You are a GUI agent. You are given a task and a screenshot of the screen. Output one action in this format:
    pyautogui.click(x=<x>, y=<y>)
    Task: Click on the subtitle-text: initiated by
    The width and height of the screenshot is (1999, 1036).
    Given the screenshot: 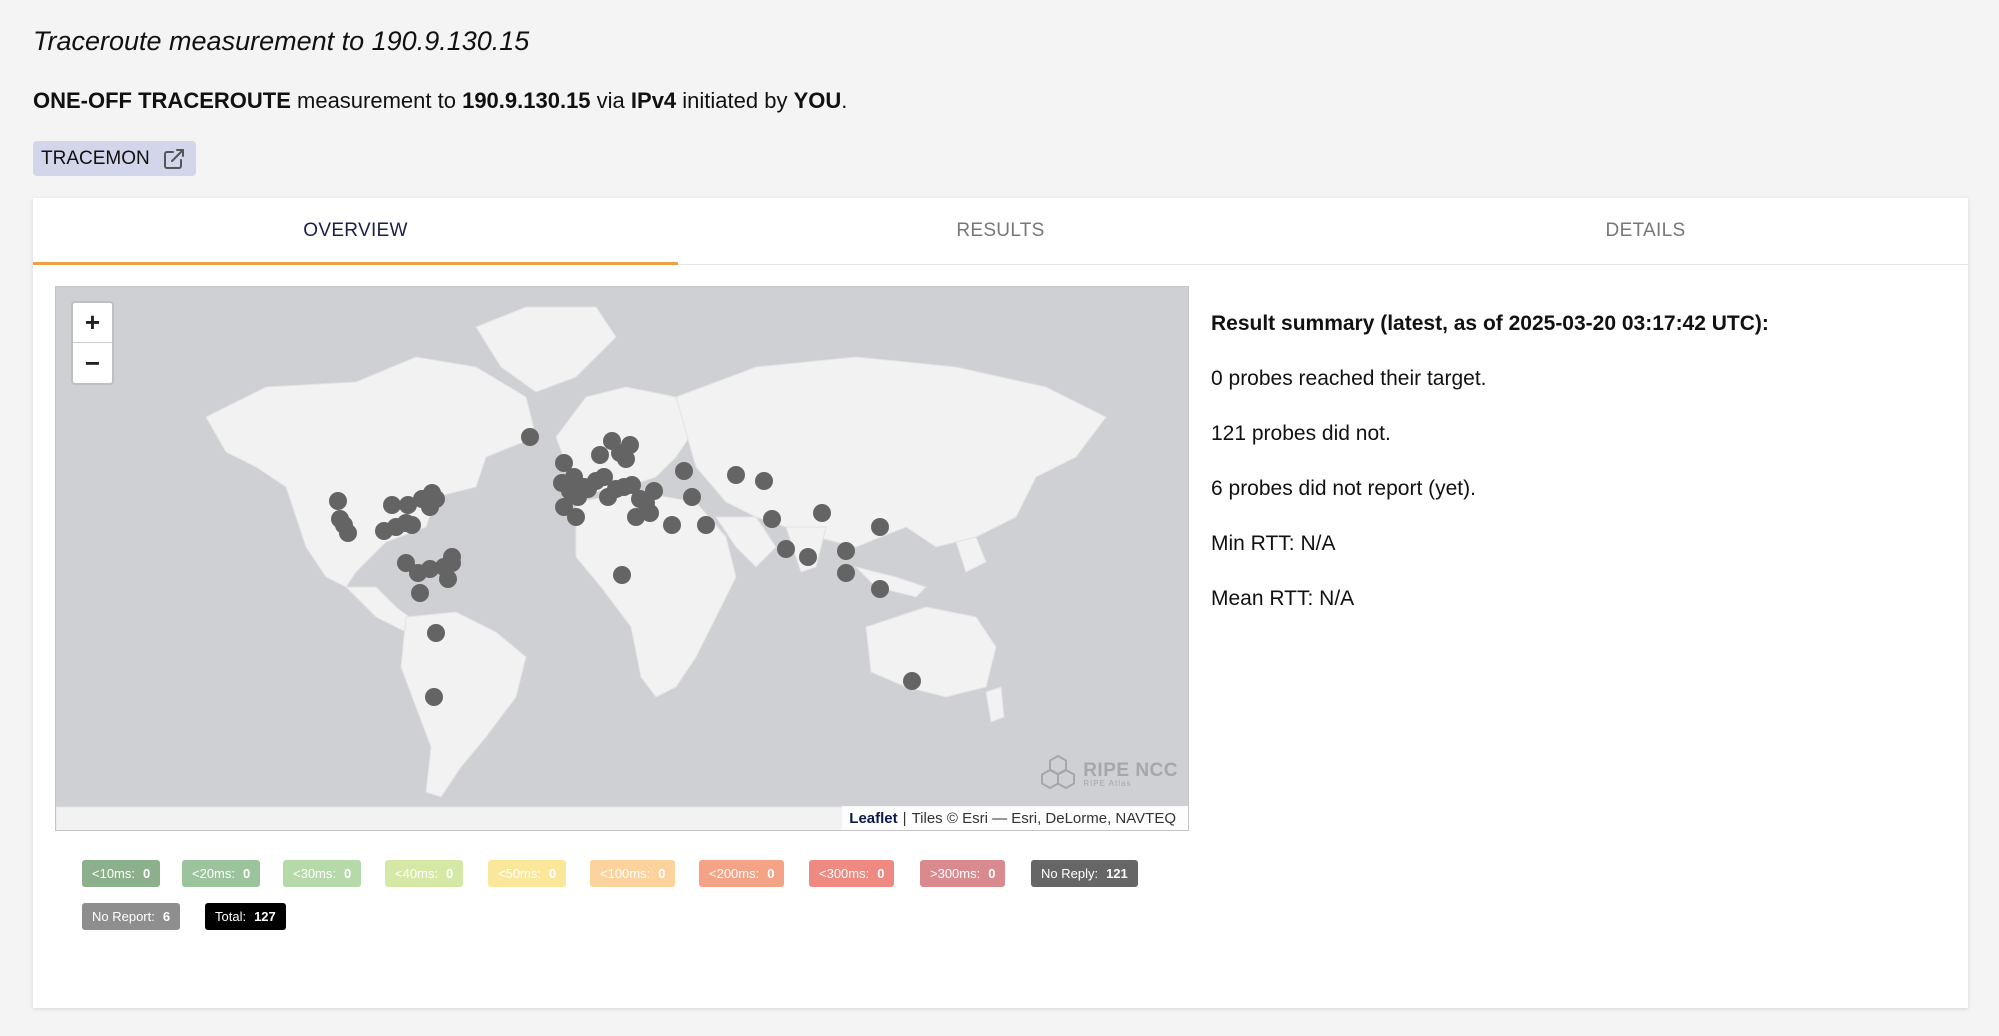 What is the action you would take?
    pyautogui.click(x=735, y=100)
    